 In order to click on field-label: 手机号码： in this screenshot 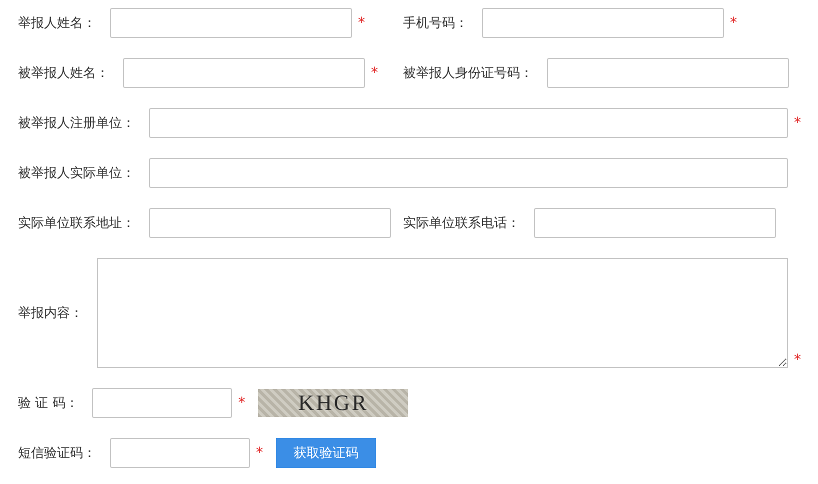, I will do `click(435, 23)`.